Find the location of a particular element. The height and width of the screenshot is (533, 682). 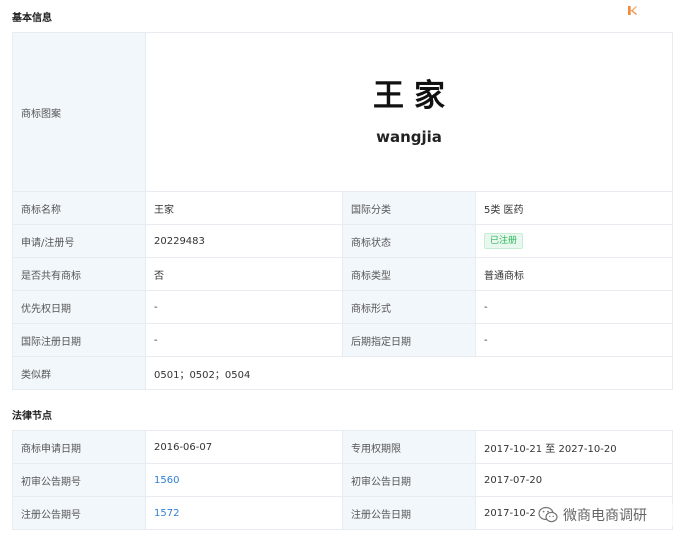

logo-label: 商标图案 is located at coordinates (79, 112).